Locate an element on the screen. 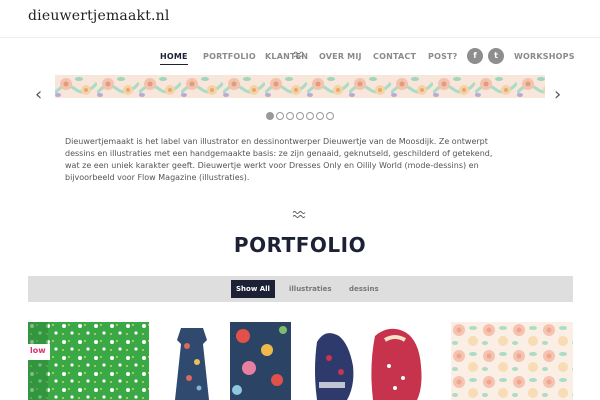 The image size is (600, 400). nav-squiggle-icon is located at coordinates (298, 55).